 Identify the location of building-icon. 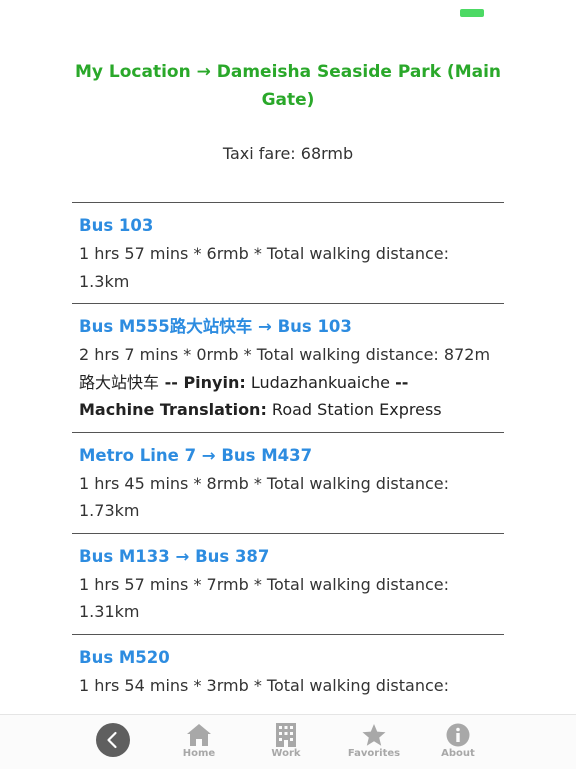
(286, 735).